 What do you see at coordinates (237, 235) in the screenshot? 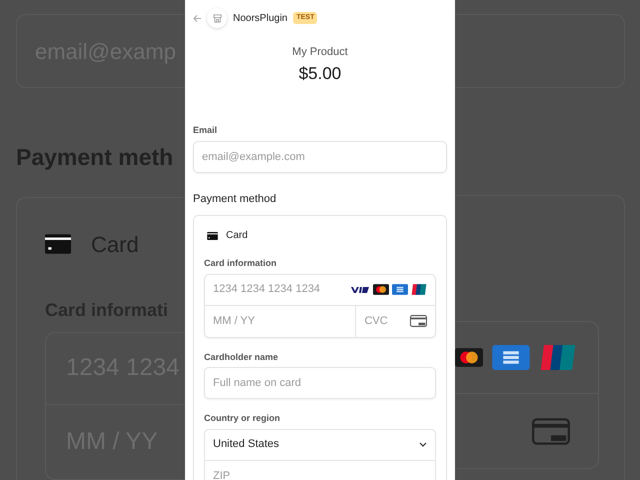
I see `card-method-label: Card` at bounding box center [237, 235].